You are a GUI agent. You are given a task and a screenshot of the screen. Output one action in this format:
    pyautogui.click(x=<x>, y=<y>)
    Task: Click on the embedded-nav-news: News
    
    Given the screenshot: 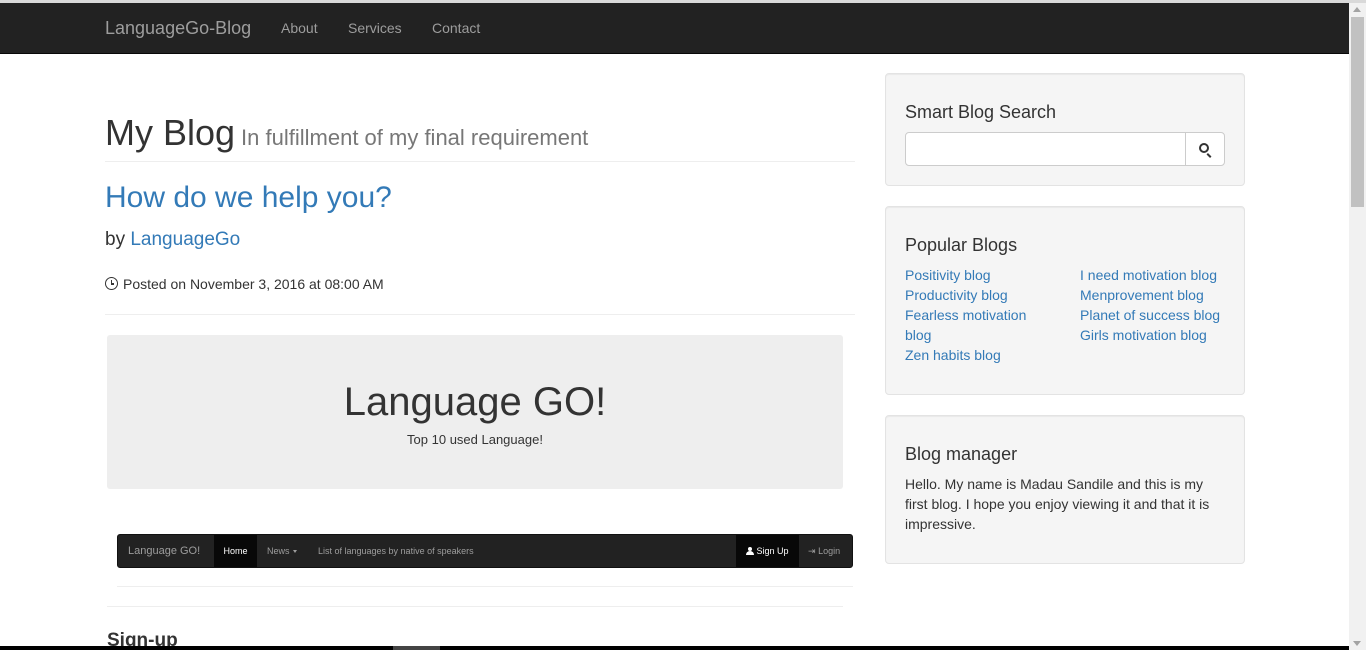 What is the action you would take?
    pyautogui.click(x=282, y=551)
    